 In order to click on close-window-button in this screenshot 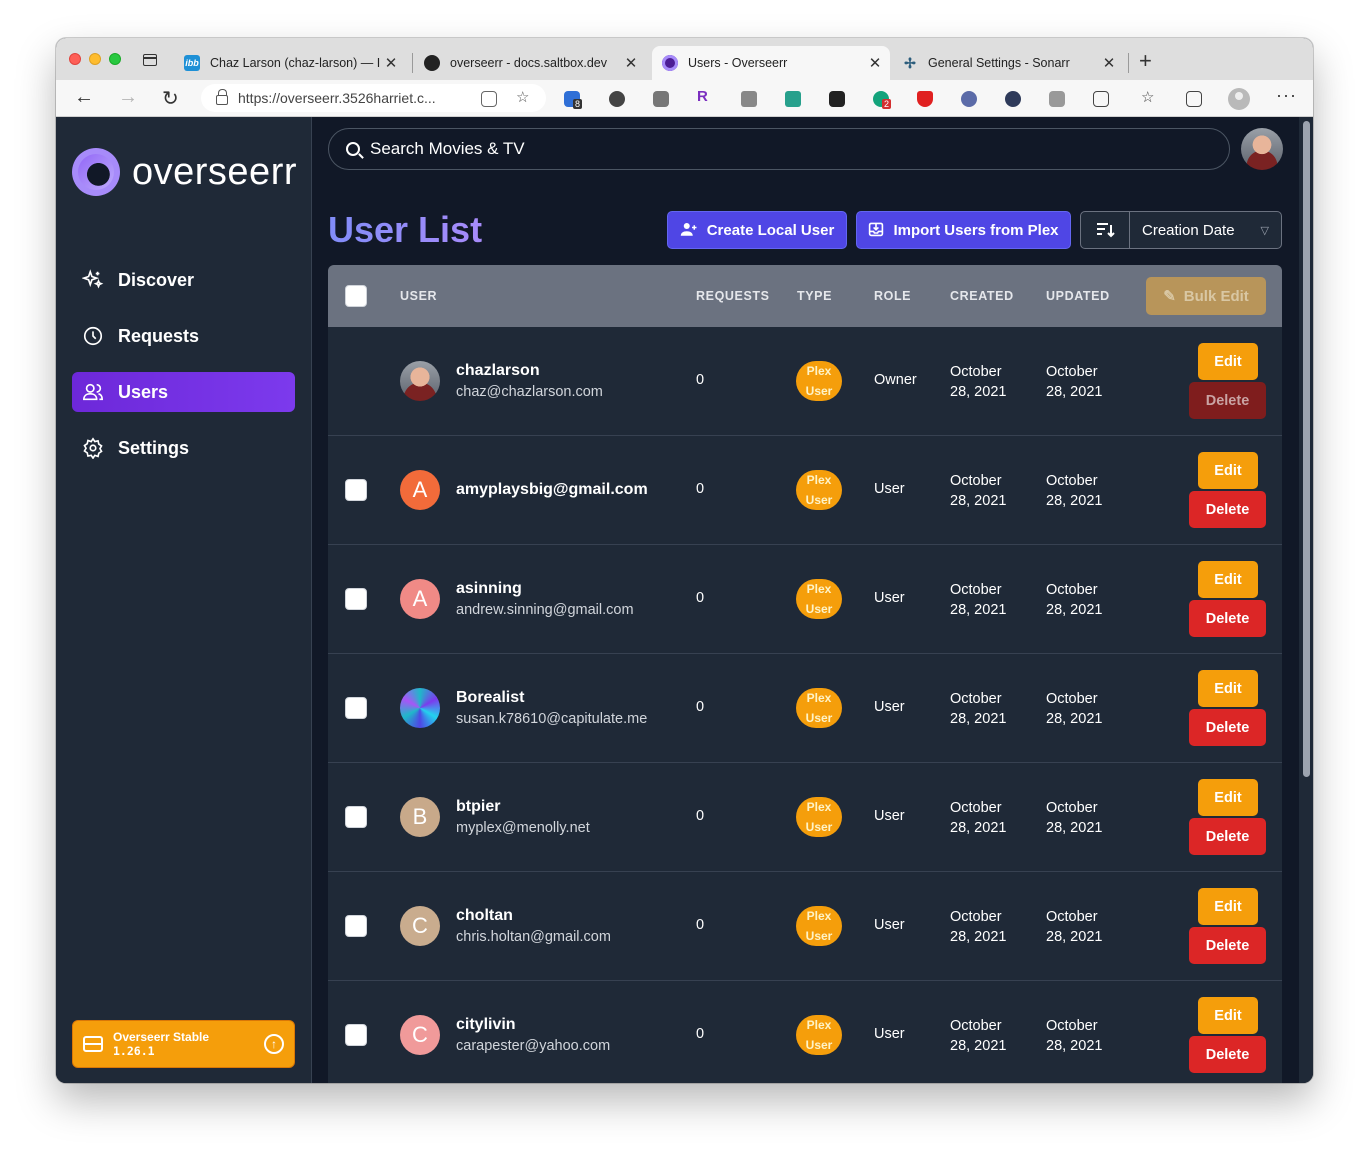, I will do `click(75, 59)`.